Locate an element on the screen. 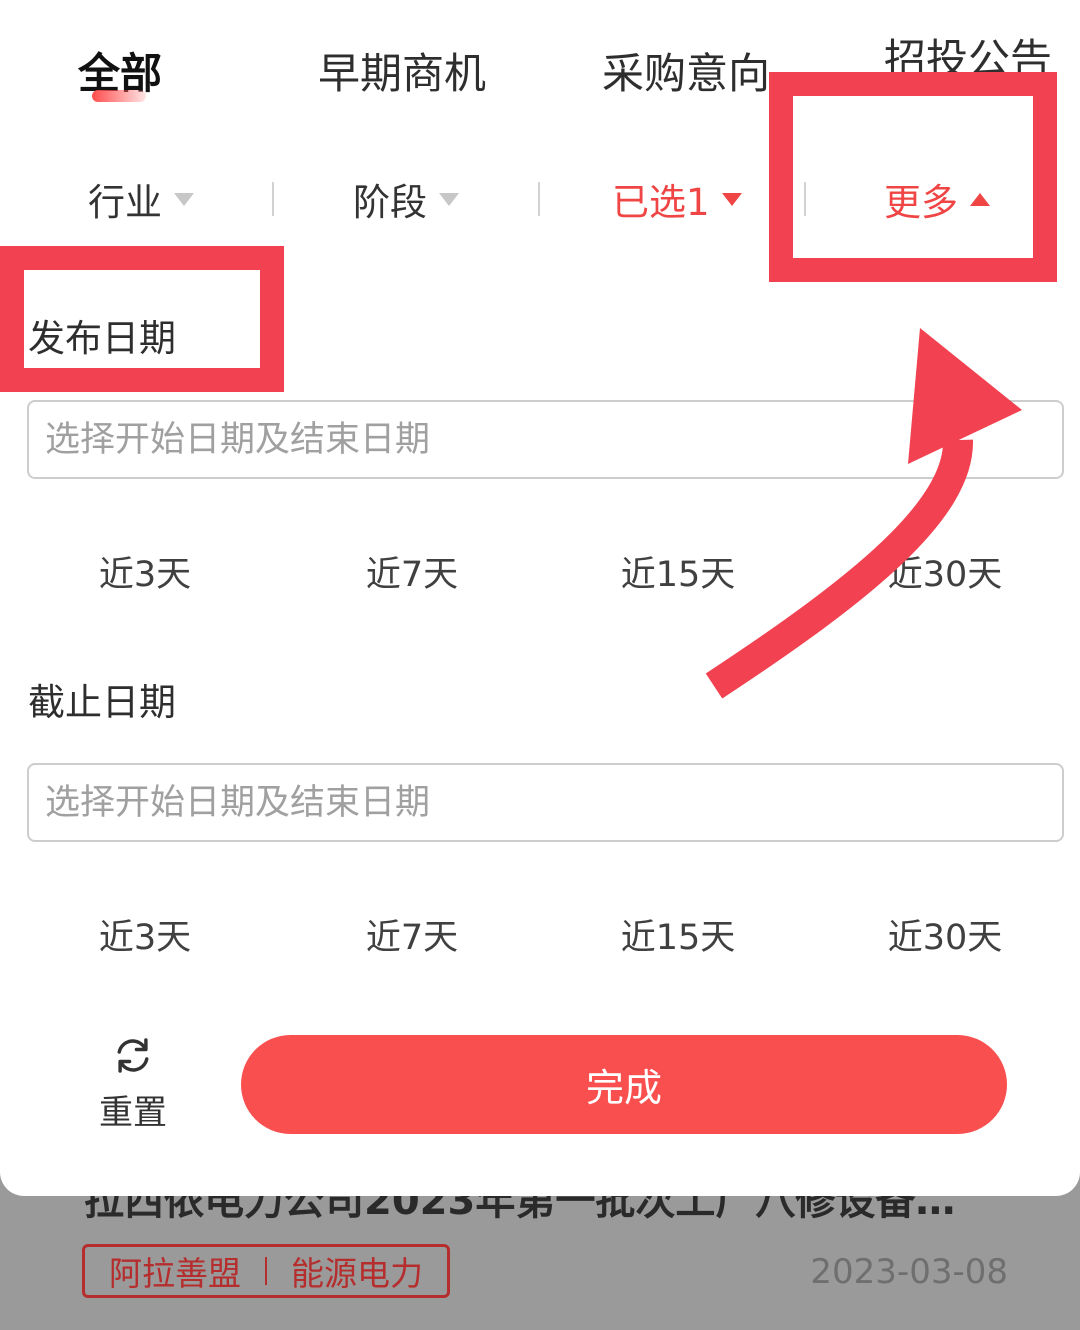 Image resolution: width=1080 pixels, height=1330 pixels. industry-tag: 能源电力 is located at coordinates (357, 1273).